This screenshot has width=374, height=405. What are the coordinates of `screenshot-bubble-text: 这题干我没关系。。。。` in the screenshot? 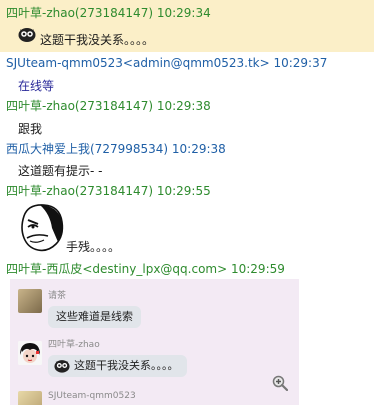 It's located at (126, 365).